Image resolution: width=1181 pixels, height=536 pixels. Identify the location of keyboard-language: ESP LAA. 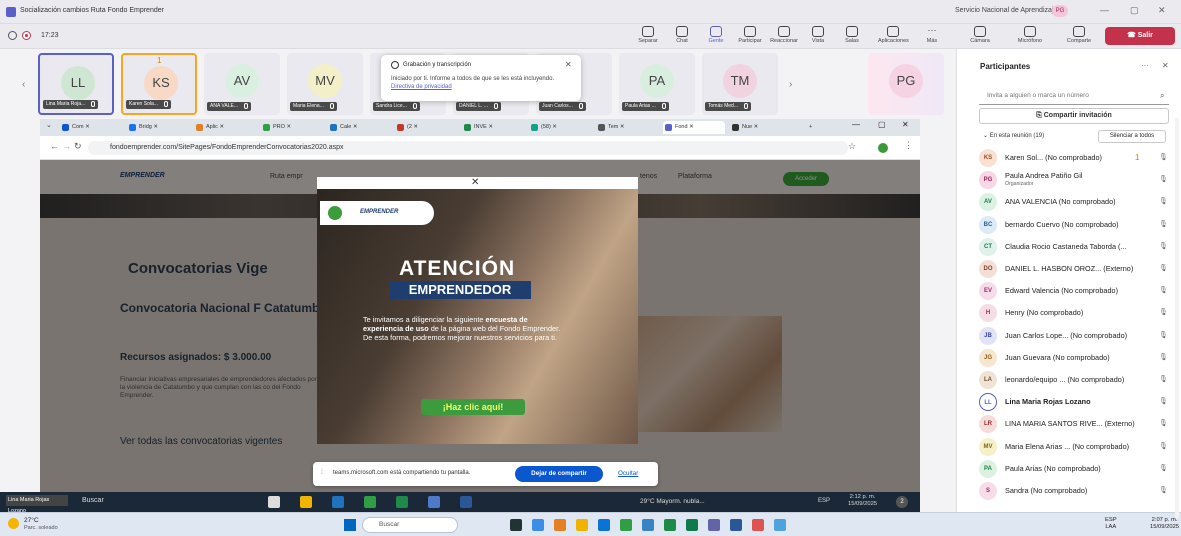
(1111, 524).